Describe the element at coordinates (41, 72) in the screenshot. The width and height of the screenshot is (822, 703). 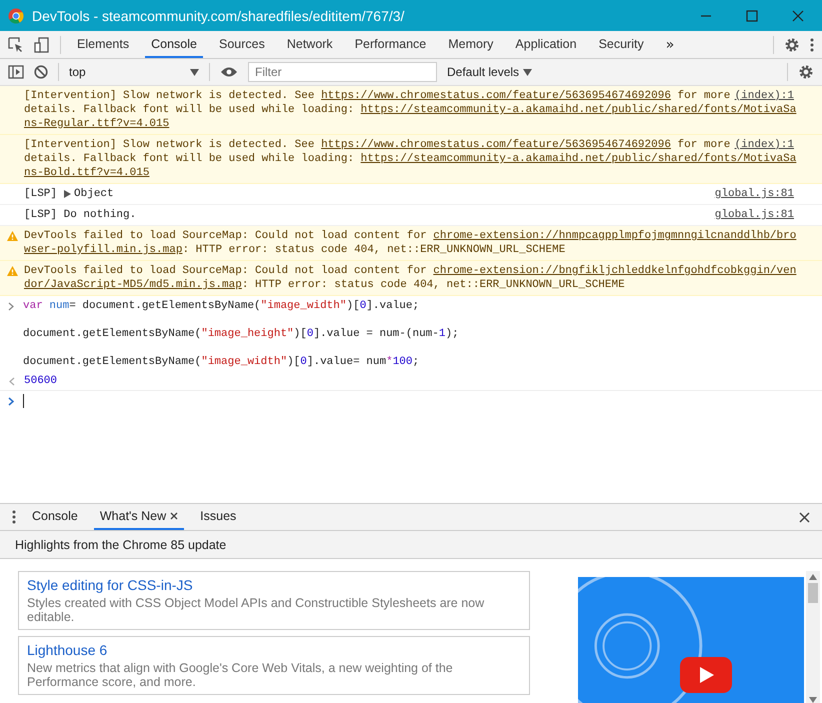
I see `clear-console-icon` at that location.